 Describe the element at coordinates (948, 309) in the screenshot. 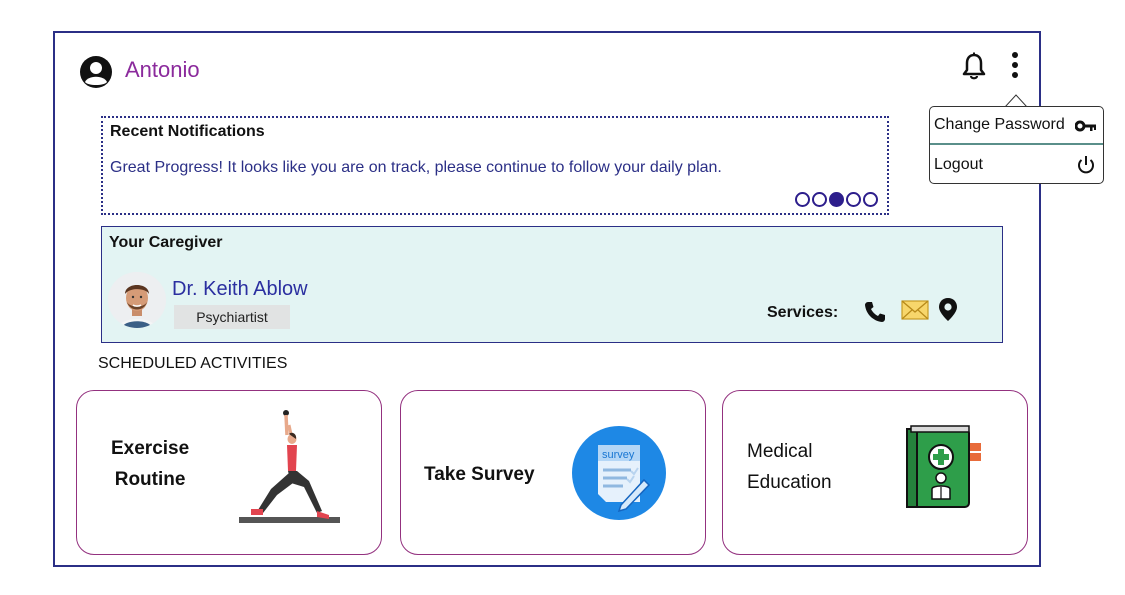

I see `map-pin-icon` at that location.